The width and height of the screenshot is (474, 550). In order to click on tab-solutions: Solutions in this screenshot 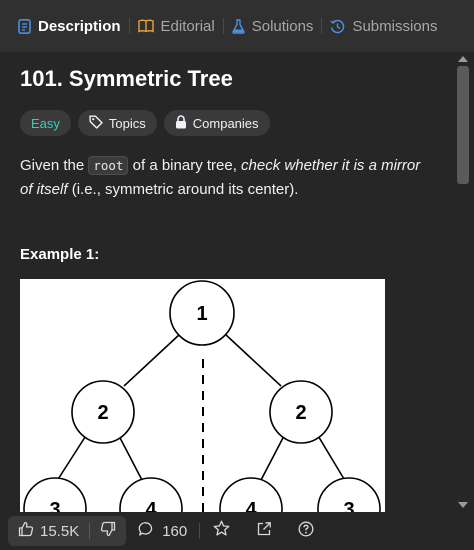, I will do `click(272, 26)`.